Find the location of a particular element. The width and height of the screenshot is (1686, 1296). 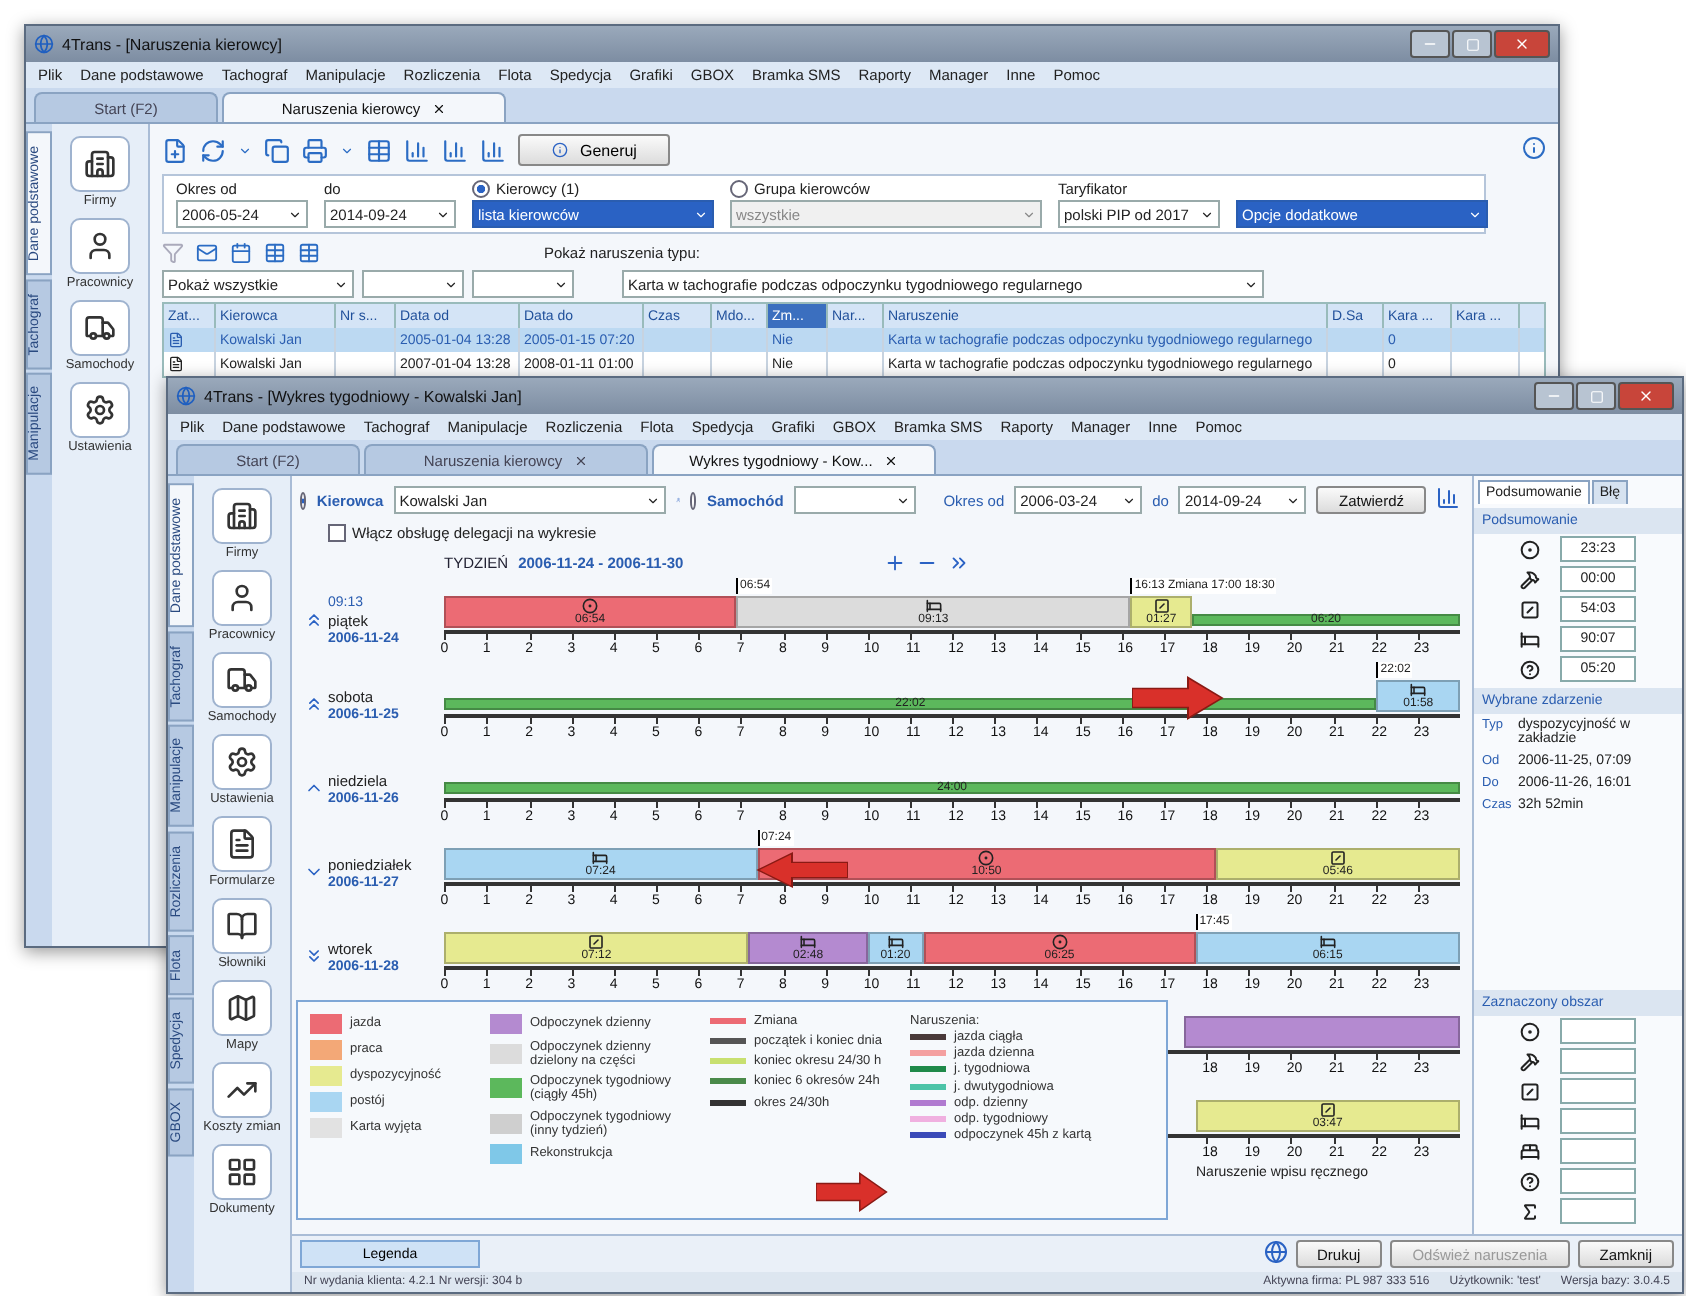

truck-icon is located at coordinates (241, 680).